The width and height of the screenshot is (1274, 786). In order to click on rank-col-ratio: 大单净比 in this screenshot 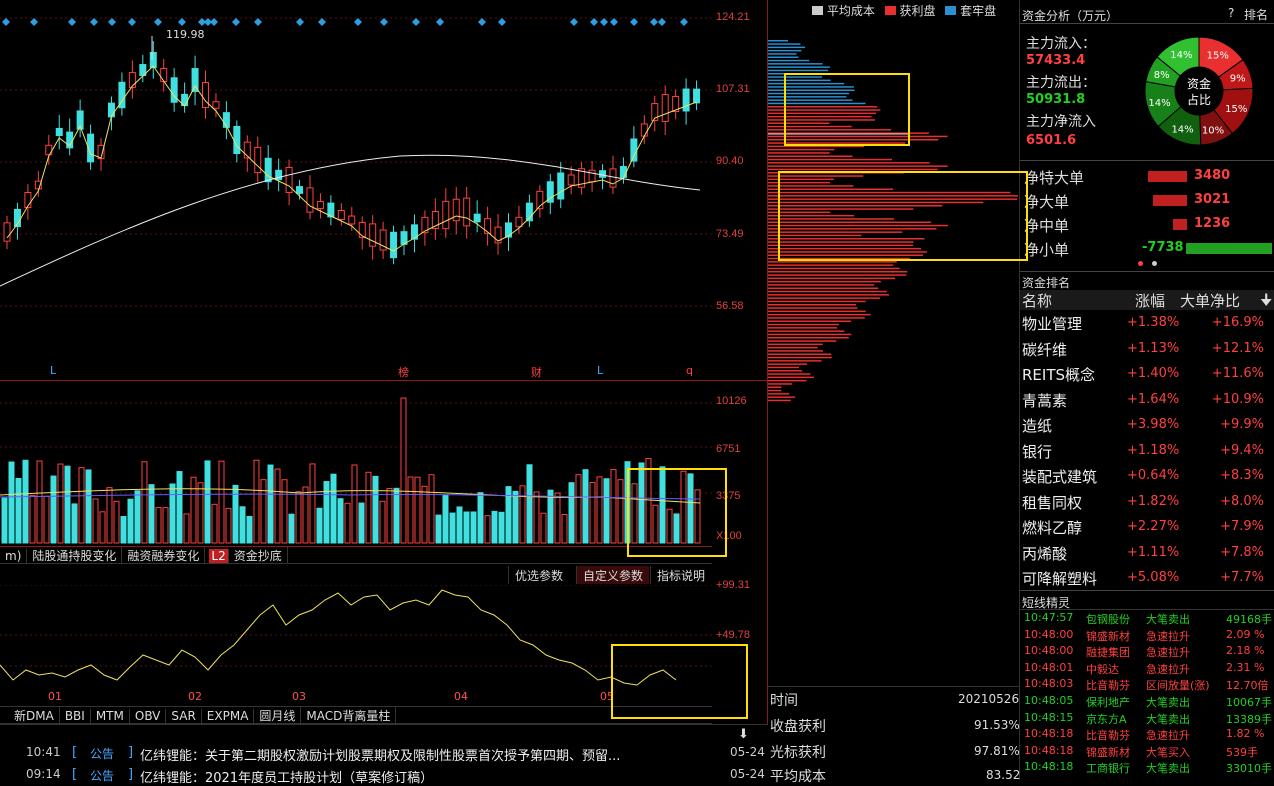, I will do `click(1210, 300)`.